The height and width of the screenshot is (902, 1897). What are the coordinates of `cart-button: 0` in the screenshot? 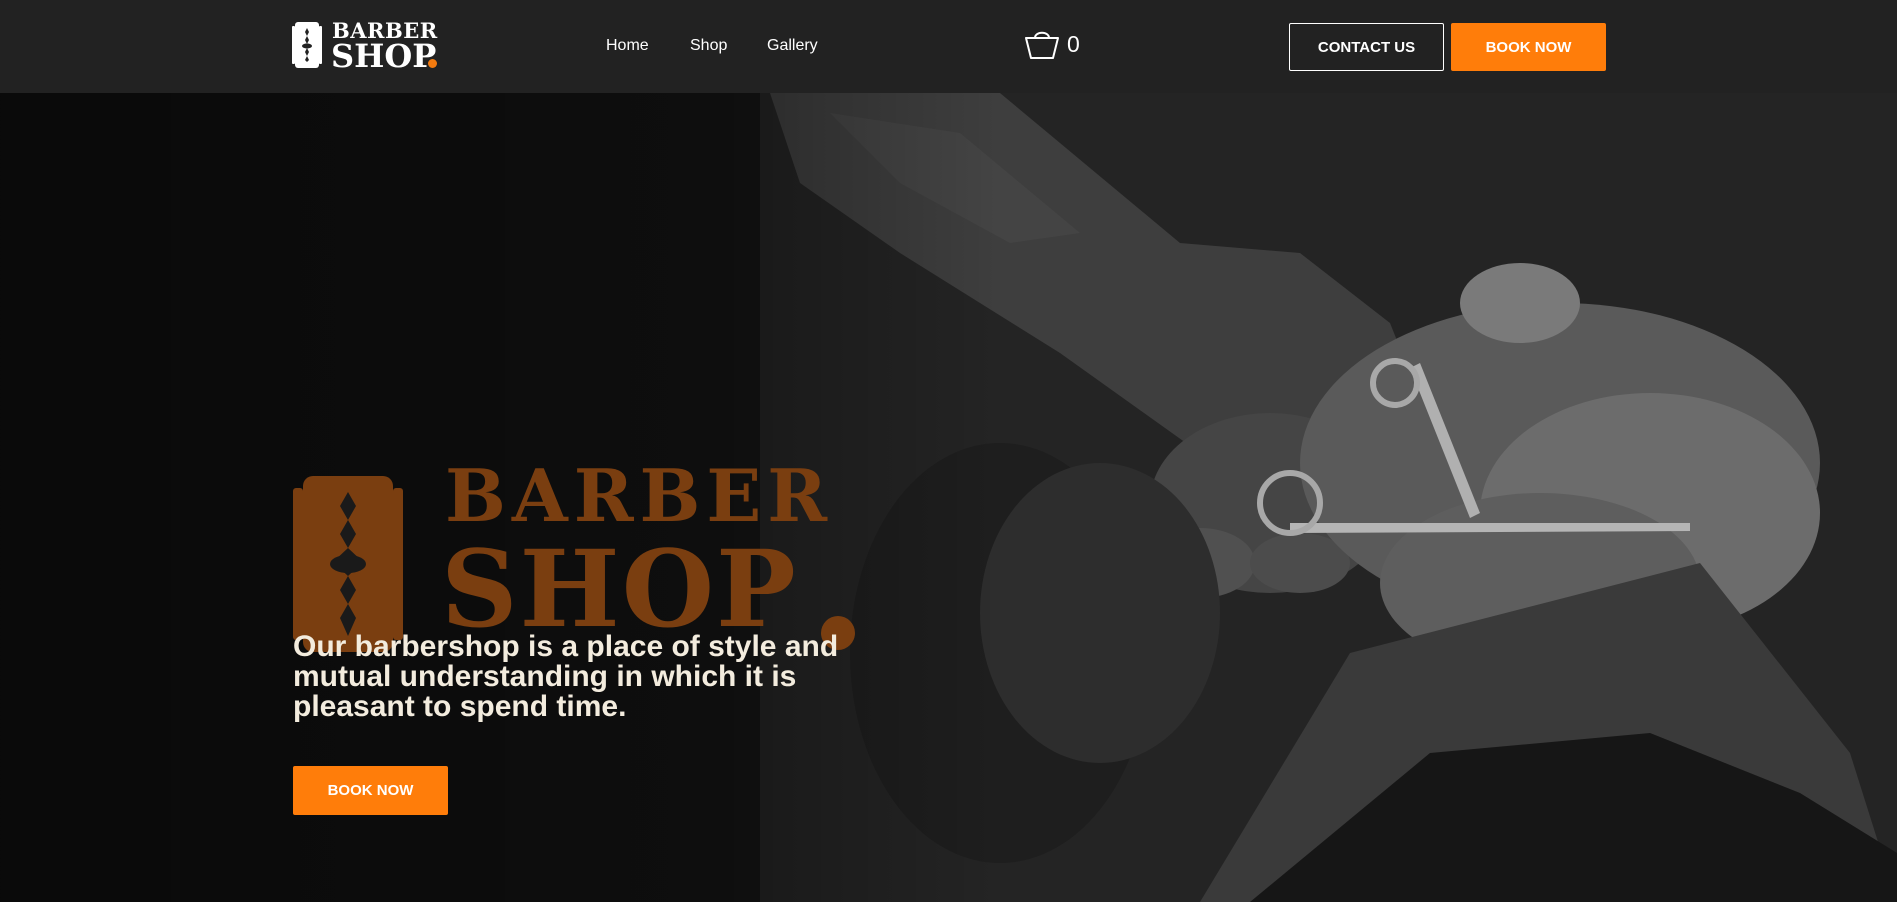 It's located at (1054, 44).